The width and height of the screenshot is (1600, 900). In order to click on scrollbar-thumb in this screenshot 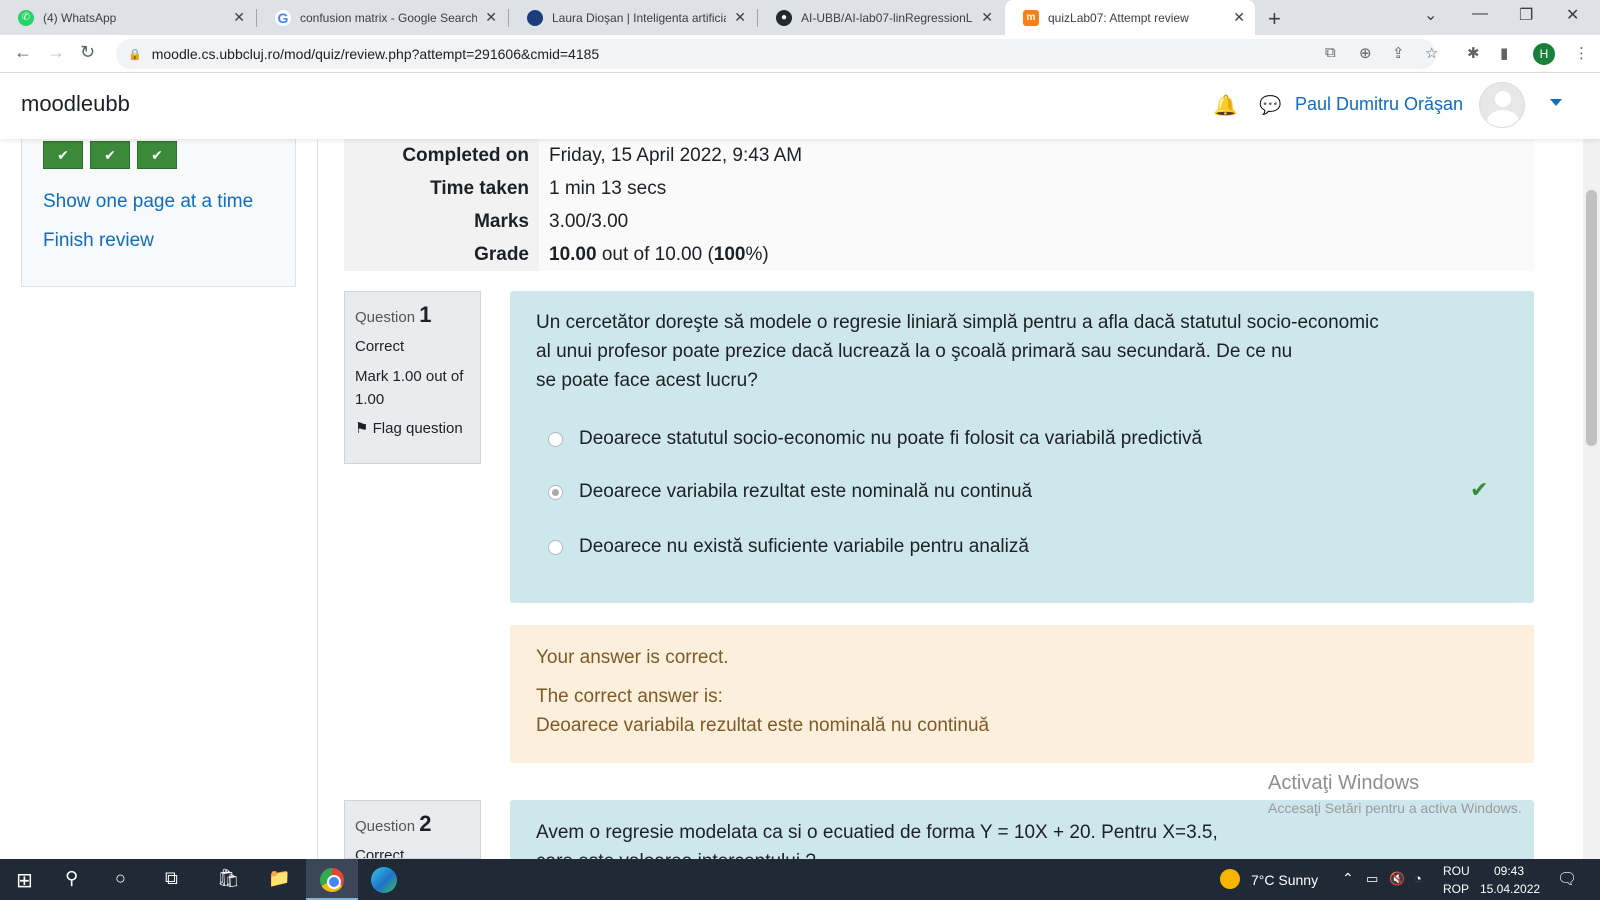, I will do `click(1591, 318)`.